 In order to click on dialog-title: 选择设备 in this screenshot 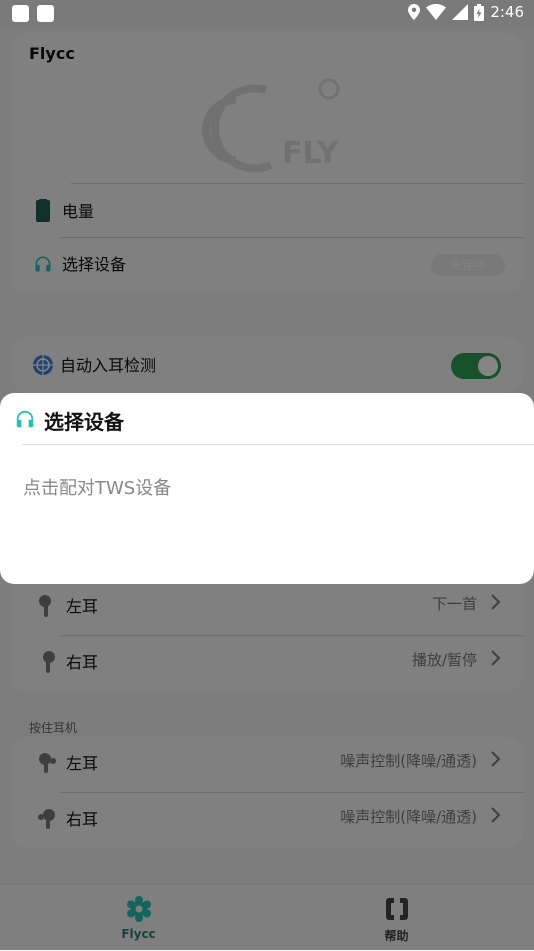, I will do `click(84, 422)`.